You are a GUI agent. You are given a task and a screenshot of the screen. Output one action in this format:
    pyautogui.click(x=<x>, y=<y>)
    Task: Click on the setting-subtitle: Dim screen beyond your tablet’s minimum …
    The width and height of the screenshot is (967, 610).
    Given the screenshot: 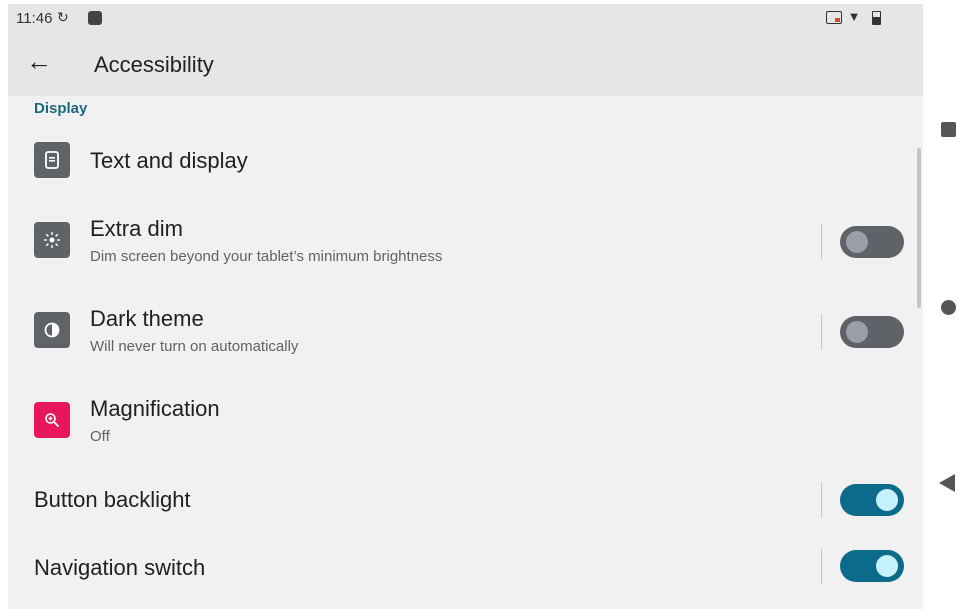 What is the action you would take?
    pyautogui.click(x=266, y=256)
    